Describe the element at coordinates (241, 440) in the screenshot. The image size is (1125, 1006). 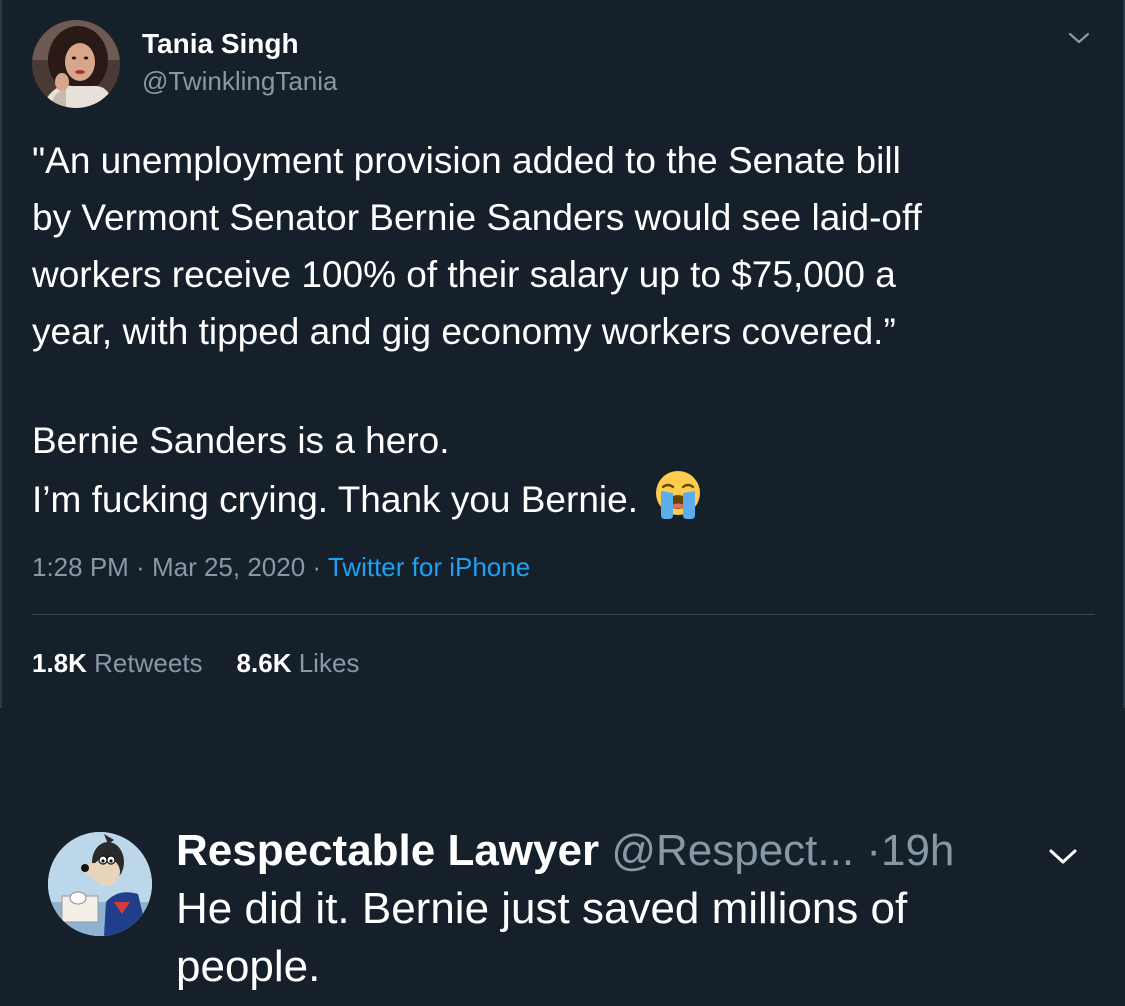
I see `tweet-text-line: Bernie Sanders is a hero.` at that location.